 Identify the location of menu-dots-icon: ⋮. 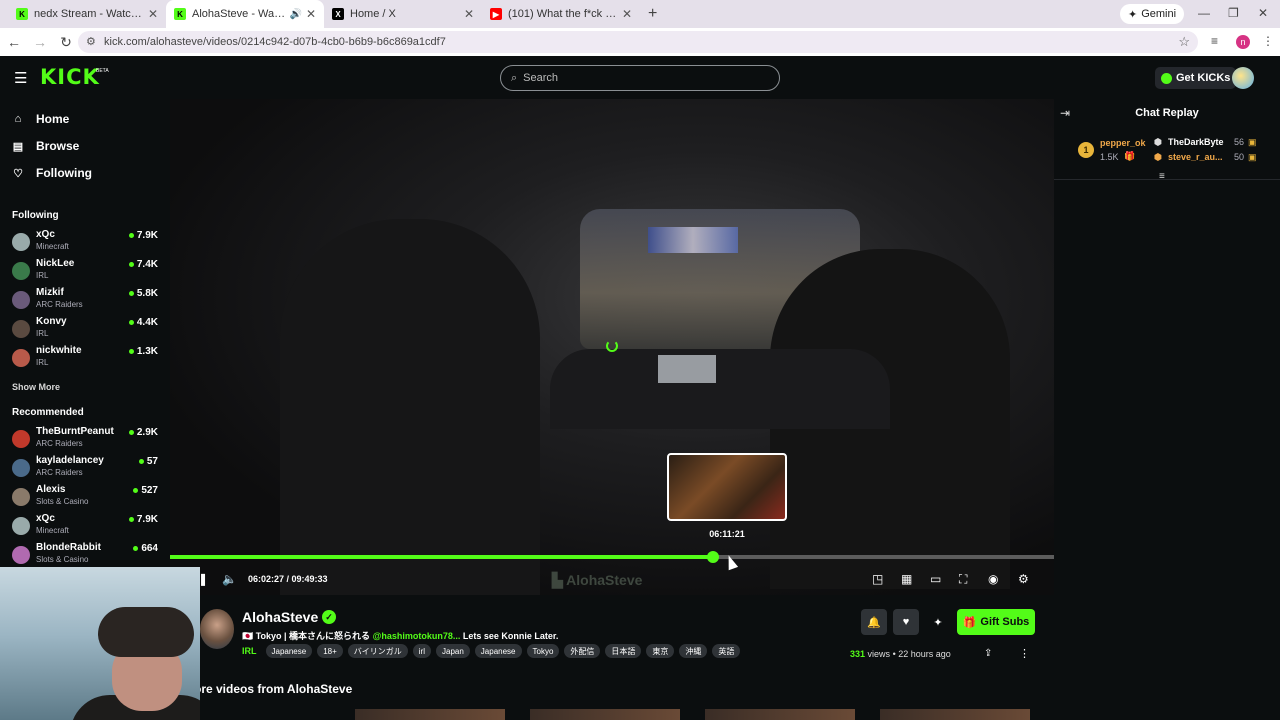
(1268, 41).